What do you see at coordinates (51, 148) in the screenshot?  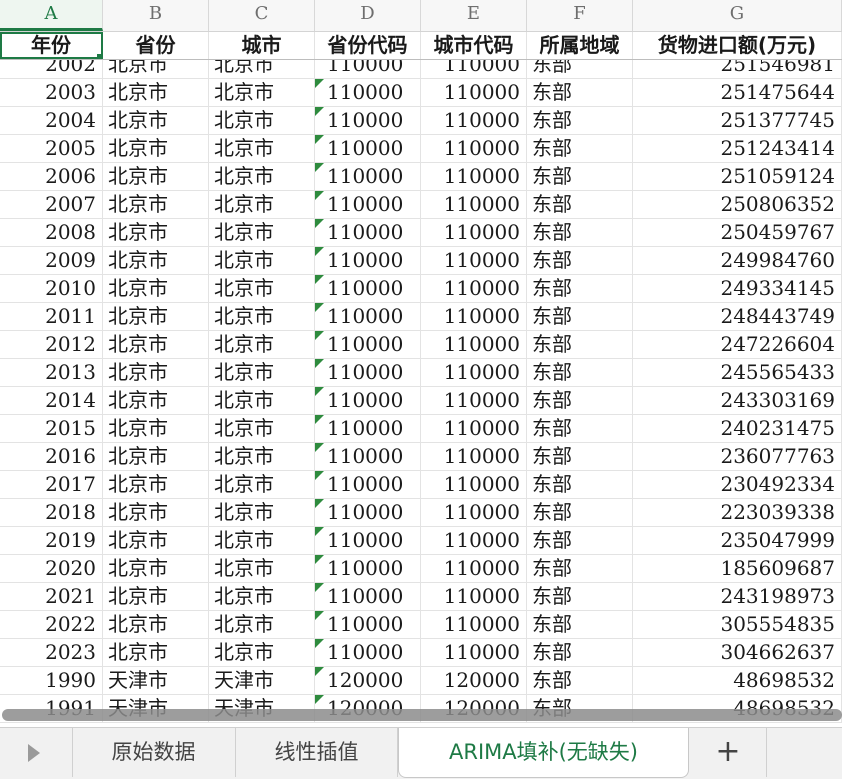 I see `year-cell: 2005` at bounding box center [51, 148].